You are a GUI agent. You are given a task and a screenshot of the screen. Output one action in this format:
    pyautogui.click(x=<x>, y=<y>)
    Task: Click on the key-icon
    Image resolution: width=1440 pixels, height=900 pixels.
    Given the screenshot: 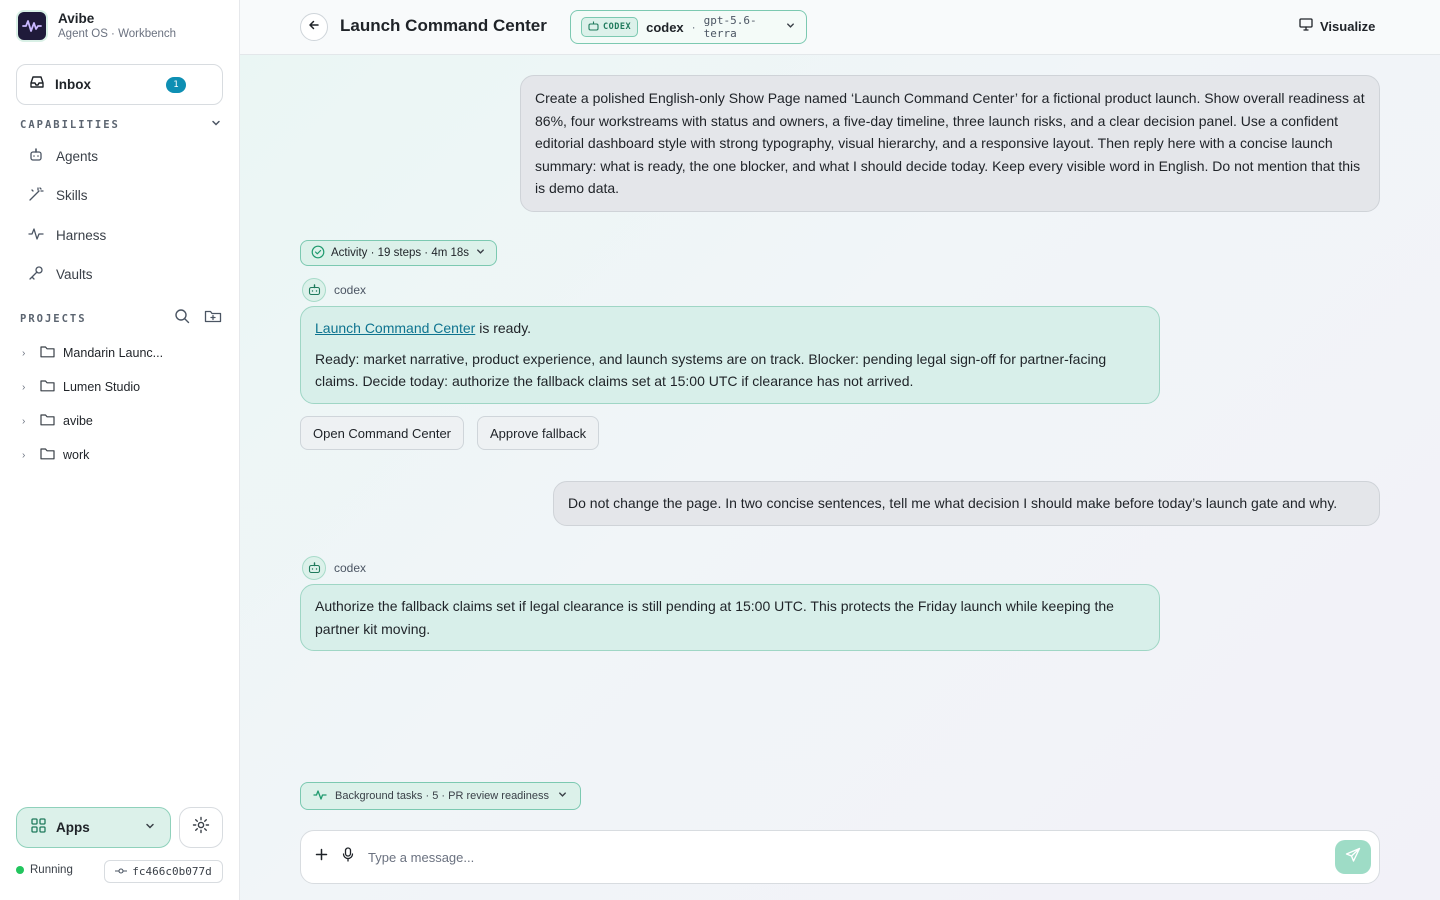 What is the action you would take?
    pyautogui.click(x=36, y=274)
    